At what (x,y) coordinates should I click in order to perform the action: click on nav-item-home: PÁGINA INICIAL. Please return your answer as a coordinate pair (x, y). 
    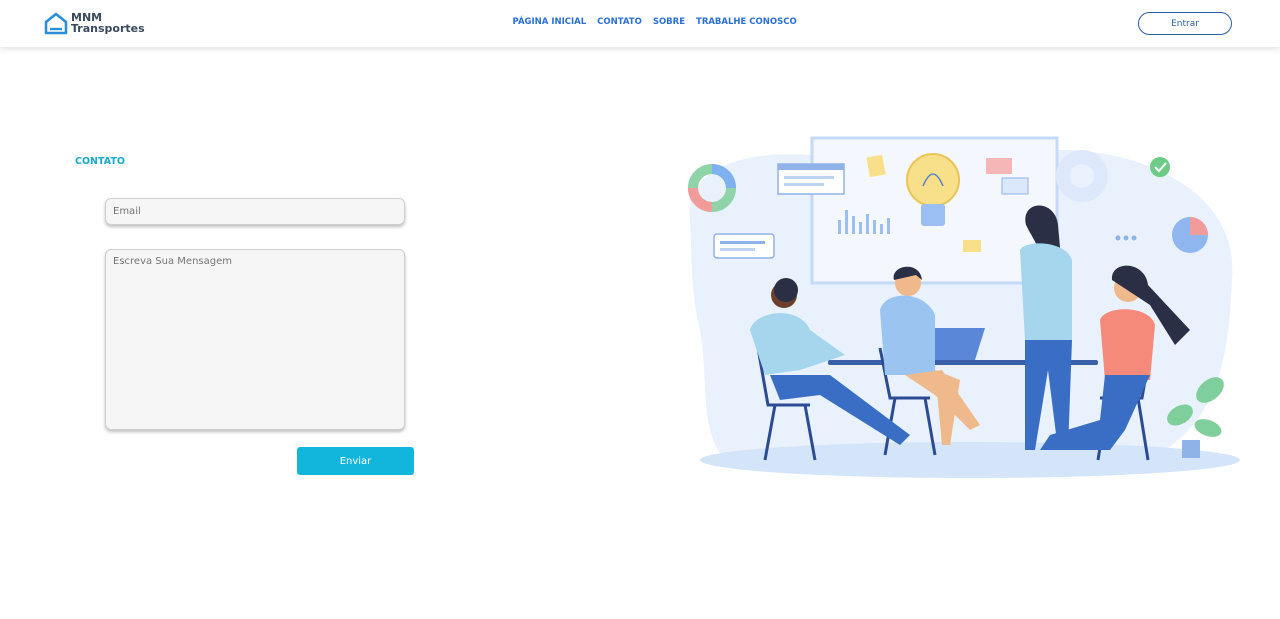
    Looking at the image, I should click on (550, 22).